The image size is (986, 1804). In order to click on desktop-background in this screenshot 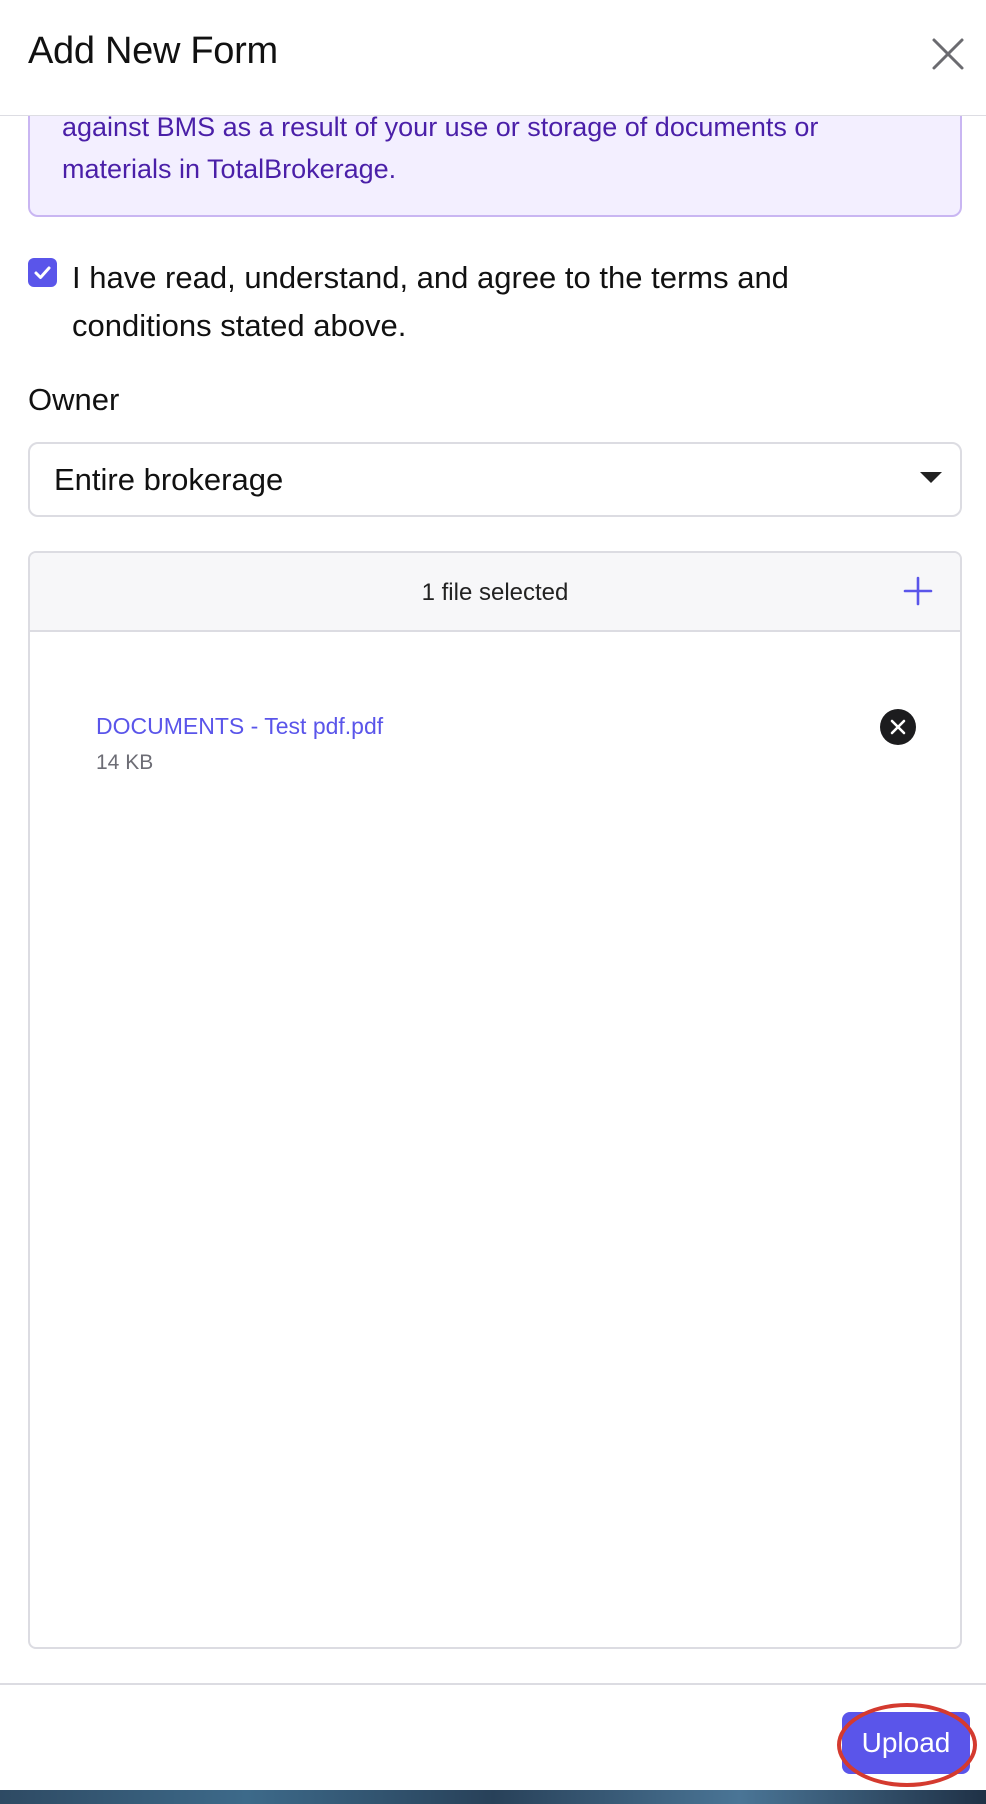, I will do `click(493, 1797)`.